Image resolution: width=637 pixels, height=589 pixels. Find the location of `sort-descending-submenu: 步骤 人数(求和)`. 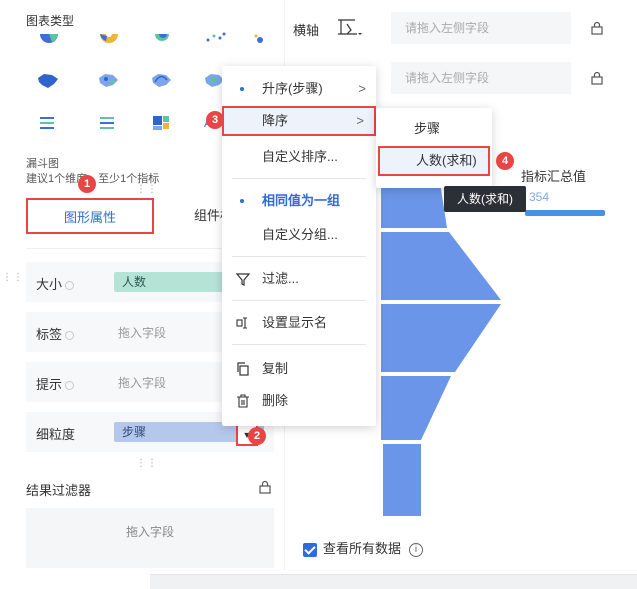

sort-descending-submenu: 步骤 人数(求和) is located at coordinates (434, 148).